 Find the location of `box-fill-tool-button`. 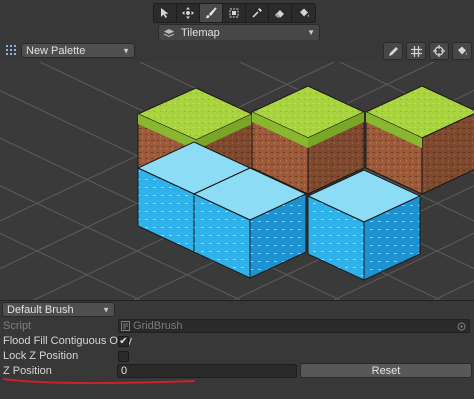

box-fill-tool-button is located at coordinates (234, 13).